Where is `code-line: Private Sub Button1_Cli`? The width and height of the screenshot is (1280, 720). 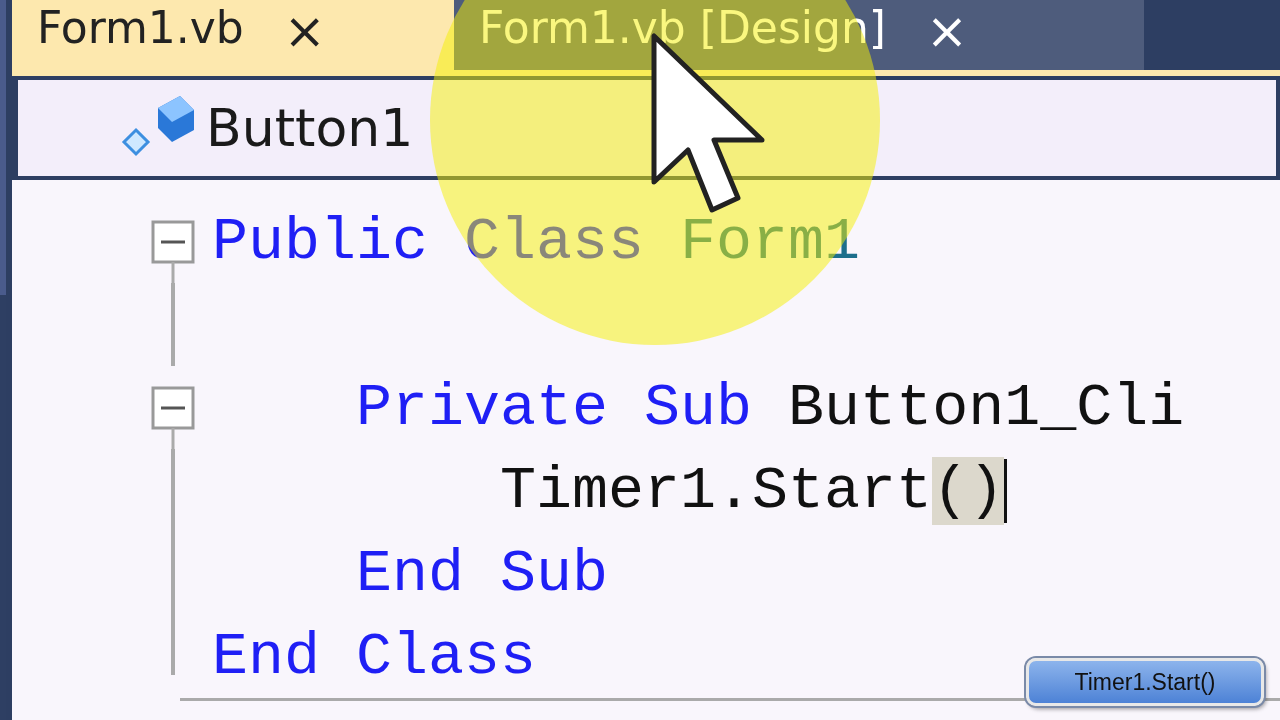
code-line: Private Sub Button1_Cli is located at coordinates (770, 407).